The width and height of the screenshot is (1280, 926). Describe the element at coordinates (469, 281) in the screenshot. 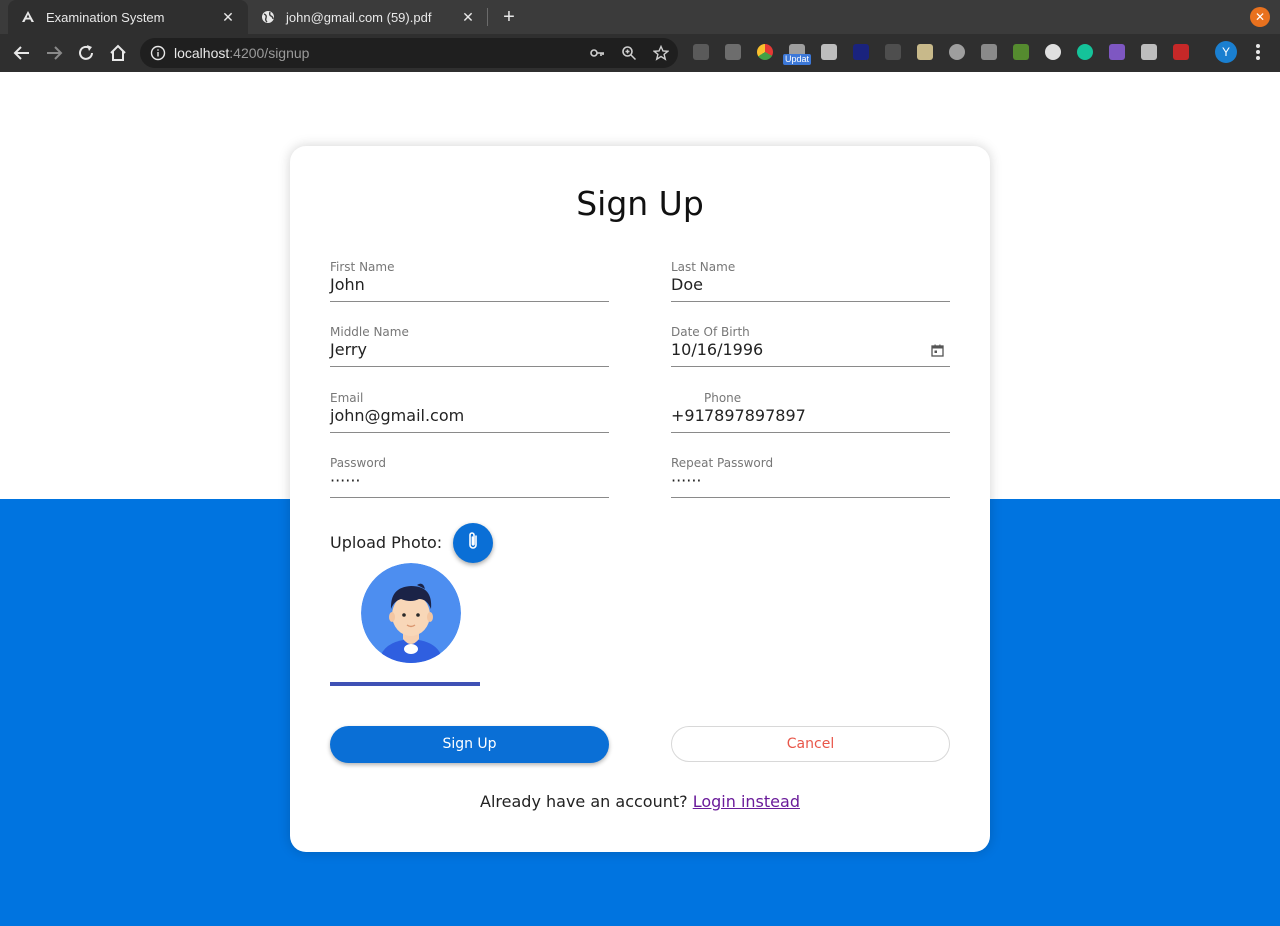

I see `first-name-field: First Name John` at that location.